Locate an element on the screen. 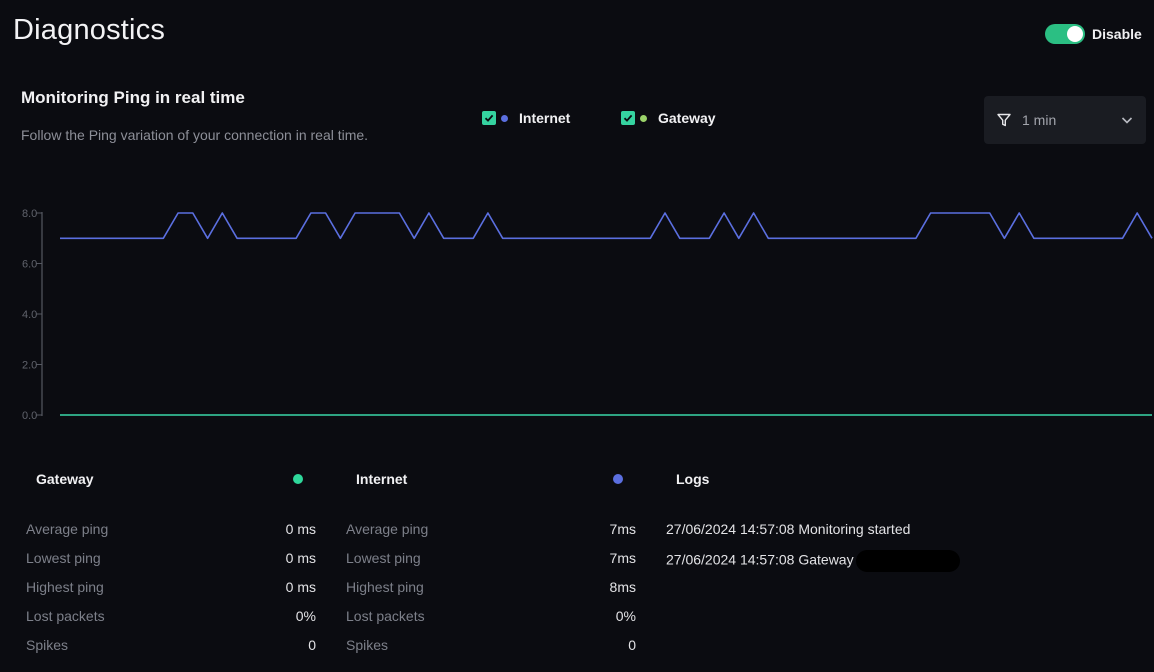 This screenshot has height=672, width=1154. gateway-highest-value: 0 ms is located at coordinates (300, 587).